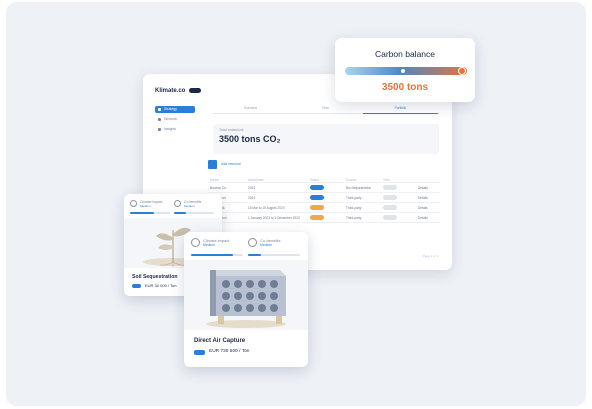 The image size is (592, 409). Describe the element at coordinates (231, 164) in the screenshot. I see `add-removal-label: Add removal` at that location.